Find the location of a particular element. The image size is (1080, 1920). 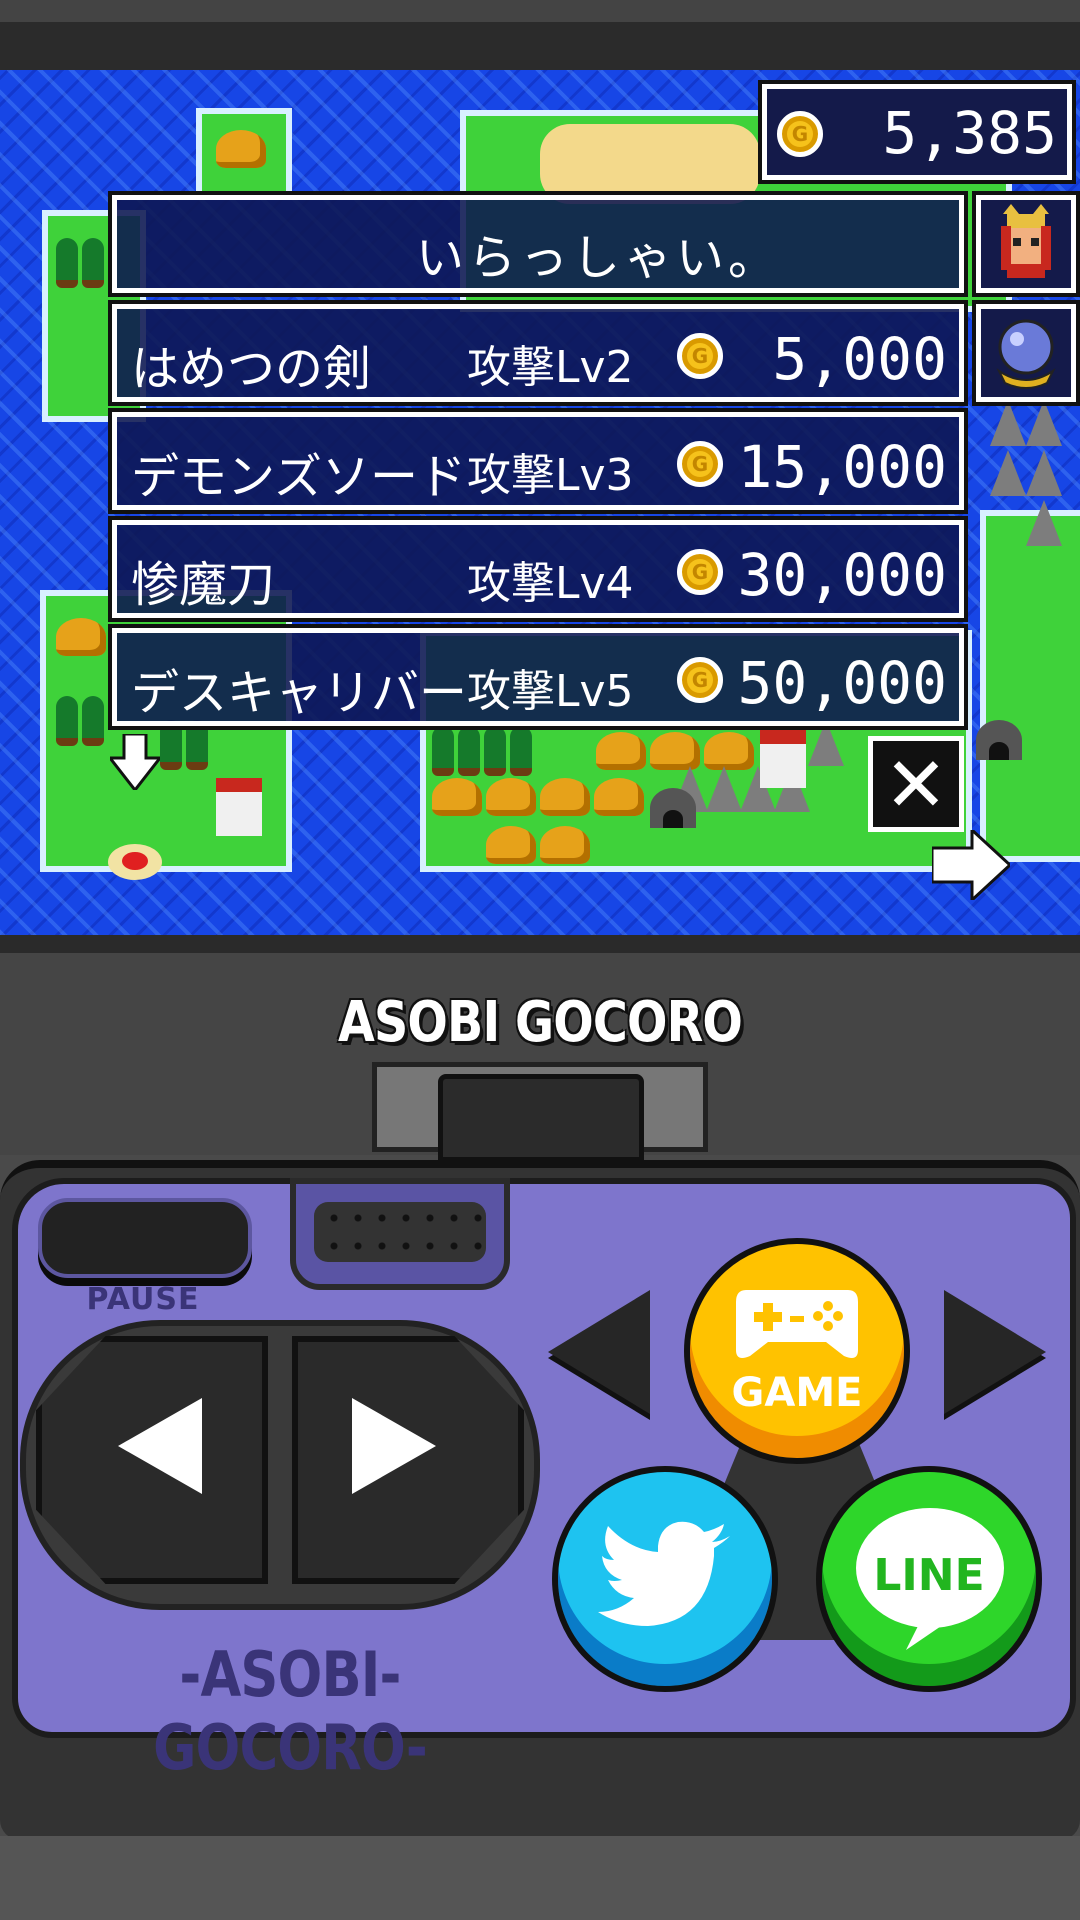

shop-item-3: 惨魔刀 攻撃Lv4 30,000 is located at coordinates (538, 569).